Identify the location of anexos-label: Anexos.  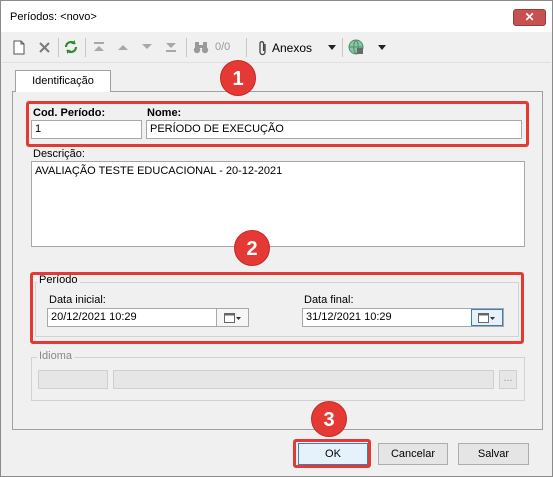
(292, 48).